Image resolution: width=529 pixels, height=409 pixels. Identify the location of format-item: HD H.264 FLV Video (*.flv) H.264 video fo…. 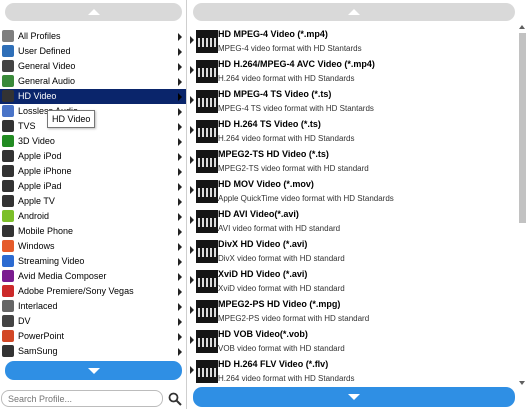
(352, 372).